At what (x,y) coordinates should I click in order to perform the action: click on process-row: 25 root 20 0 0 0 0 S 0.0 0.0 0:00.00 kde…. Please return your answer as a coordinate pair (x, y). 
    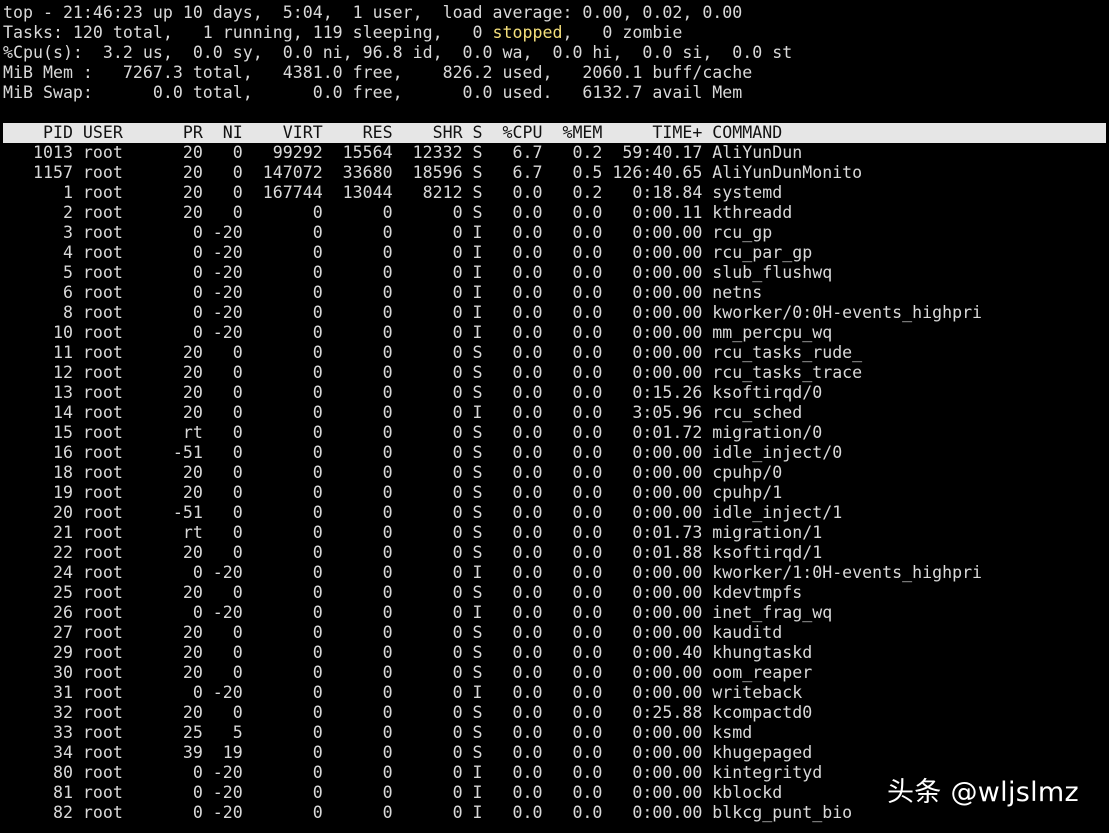
    Looking at the image, I should click on (403, 592).